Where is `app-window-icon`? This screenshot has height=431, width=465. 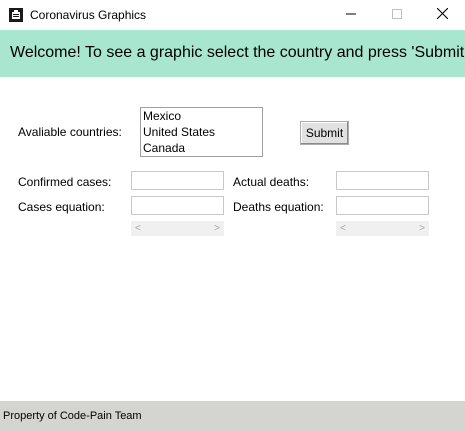 app-window-icon is located at coordinates (16, 15).